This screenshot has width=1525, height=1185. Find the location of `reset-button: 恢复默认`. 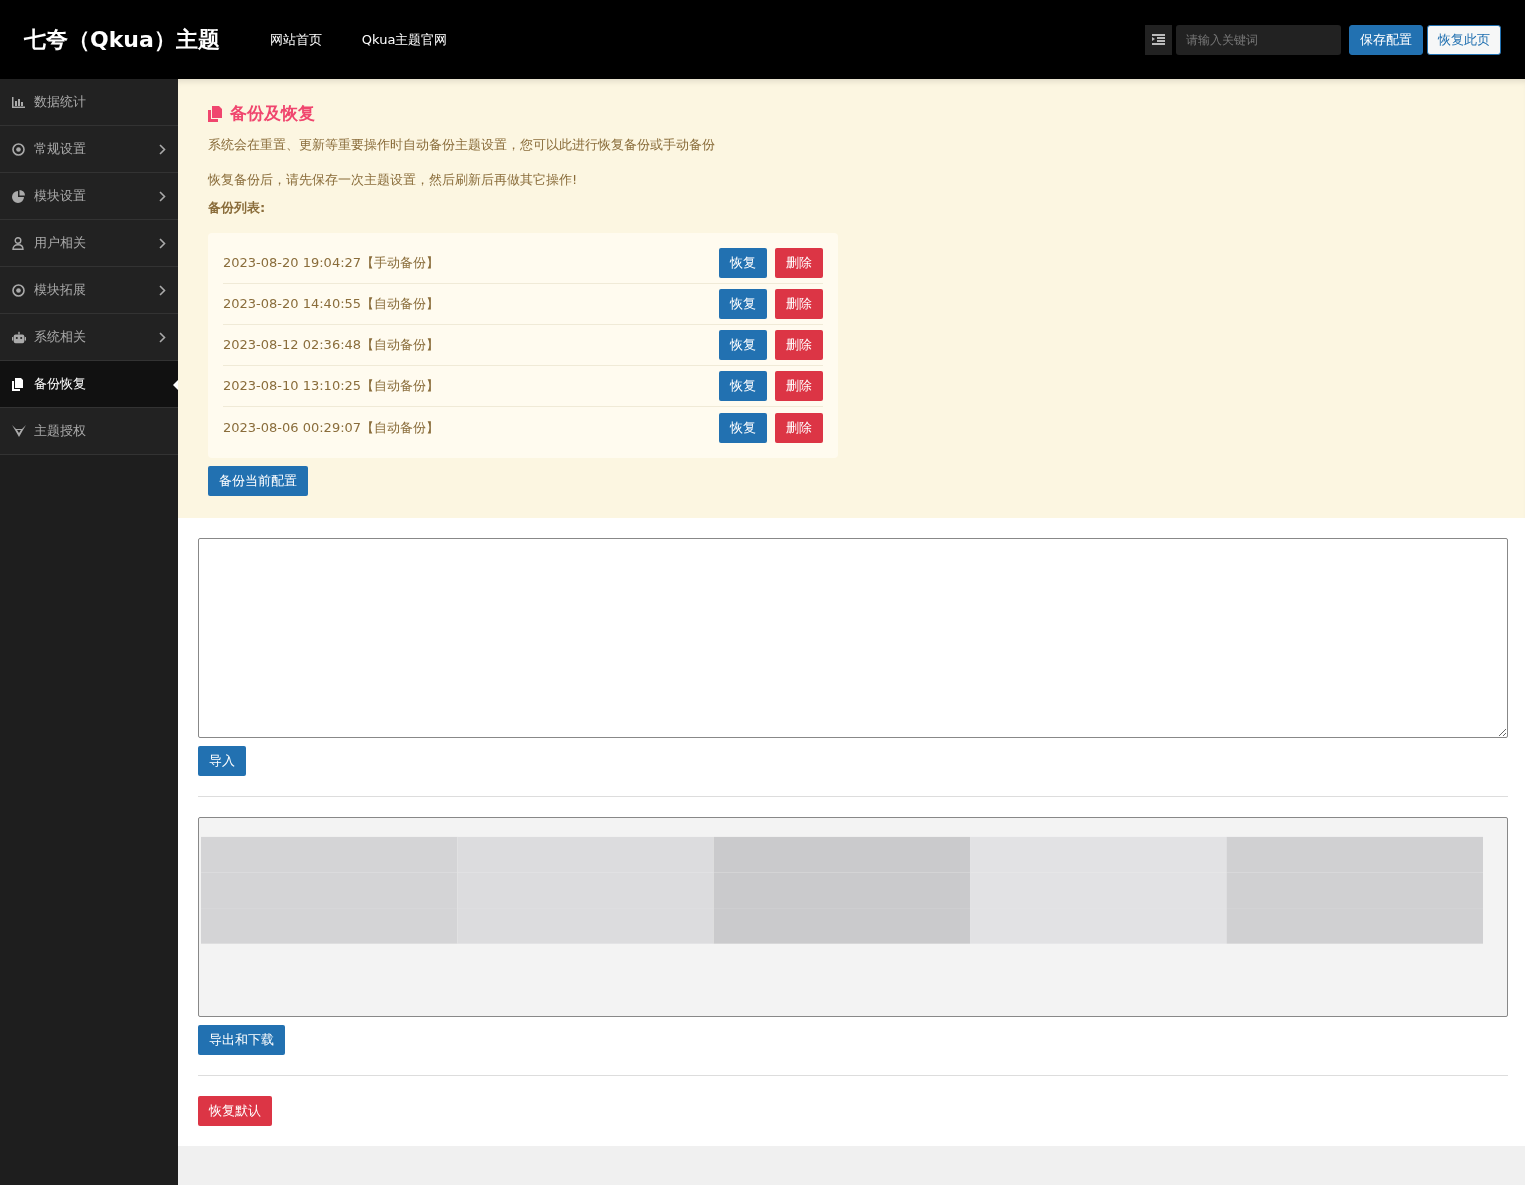

reset-button: 恢复默认 is located at coordinates (235, 1111).